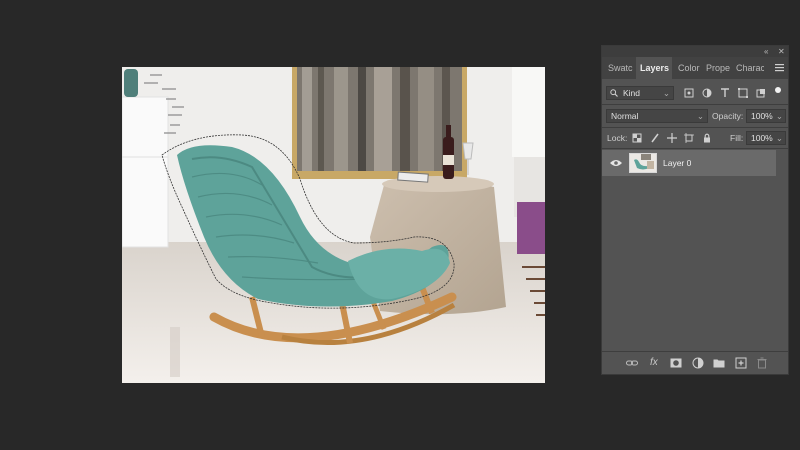 The image size is (800, 450). What do you see at coordinates (657, 116) in the screenshot?
I see `blend-mode-select: Normal ⌄` at bounding box center [657, 116].